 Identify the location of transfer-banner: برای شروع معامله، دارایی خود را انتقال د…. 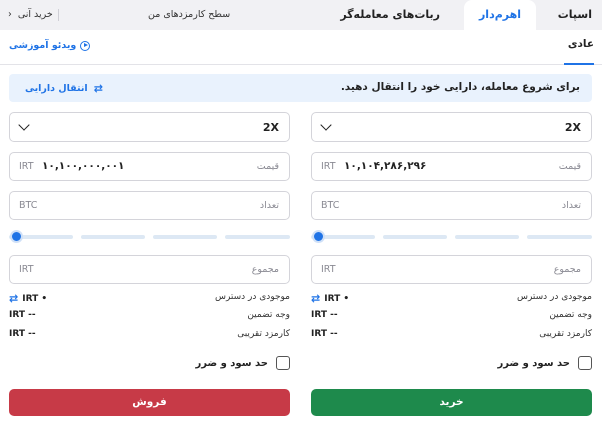
(300, 88).